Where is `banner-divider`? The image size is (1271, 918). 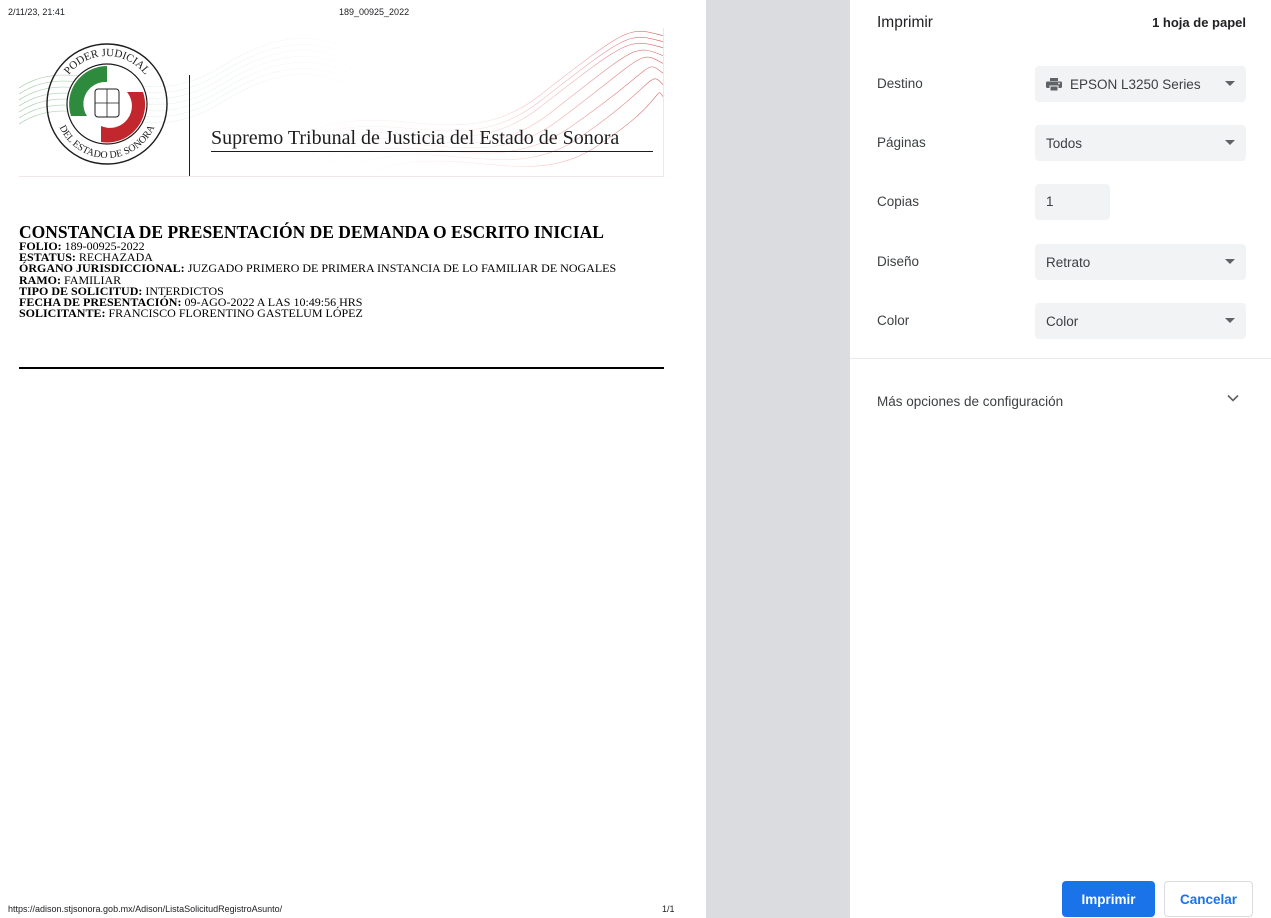
banner-divider is located at coordinates (189, 125).